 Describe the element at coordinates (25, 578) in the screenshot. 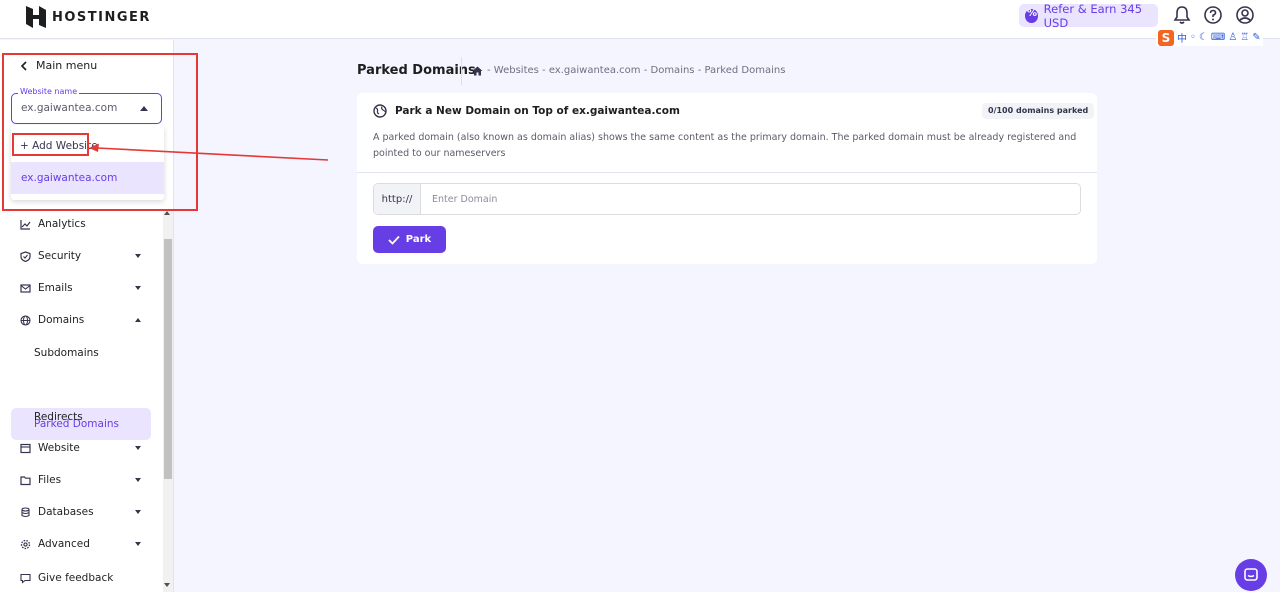

I see `comment-icon` at that location.